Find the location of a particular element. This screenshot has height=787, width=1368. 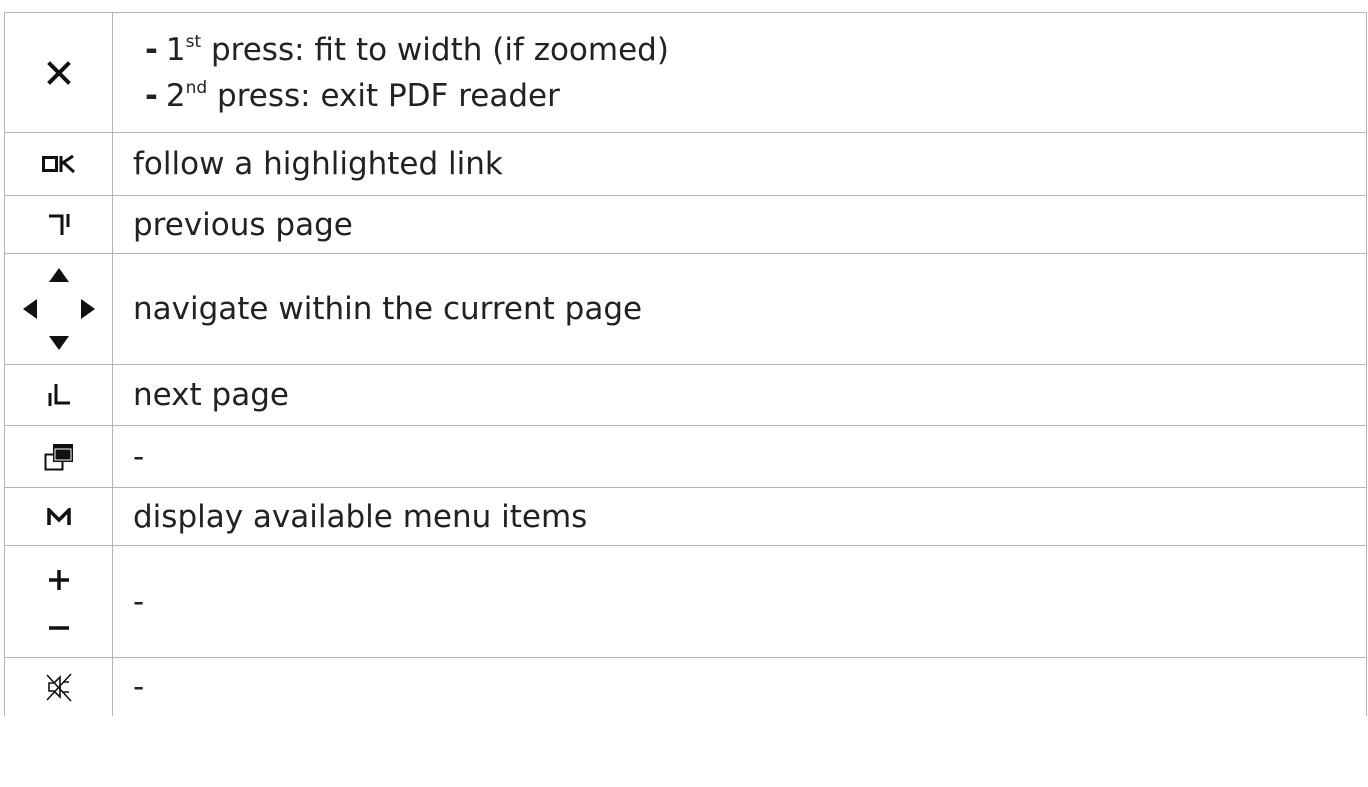

mute-key-icon is located at coordinates (58, 687).